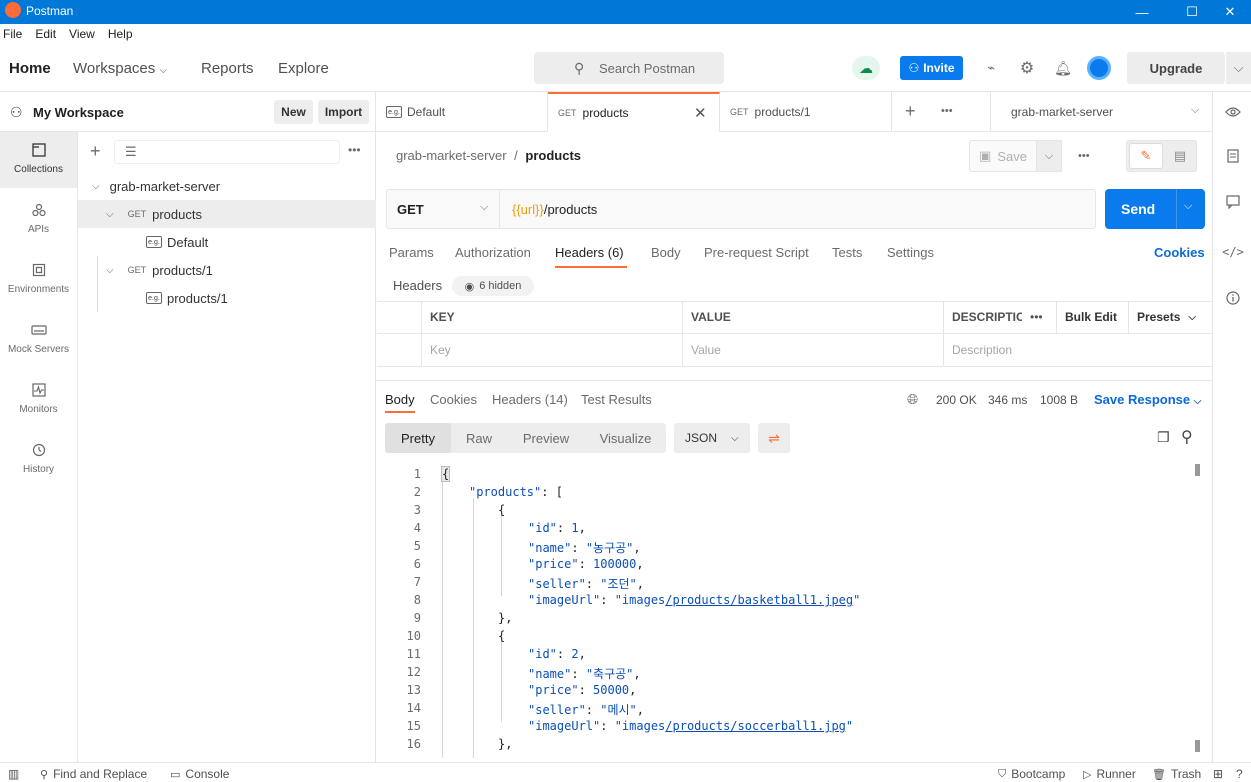  Describe the element at coordinates (418, 438) in the screenshot. I see `view-tab-pretty: Pretty` at that location.